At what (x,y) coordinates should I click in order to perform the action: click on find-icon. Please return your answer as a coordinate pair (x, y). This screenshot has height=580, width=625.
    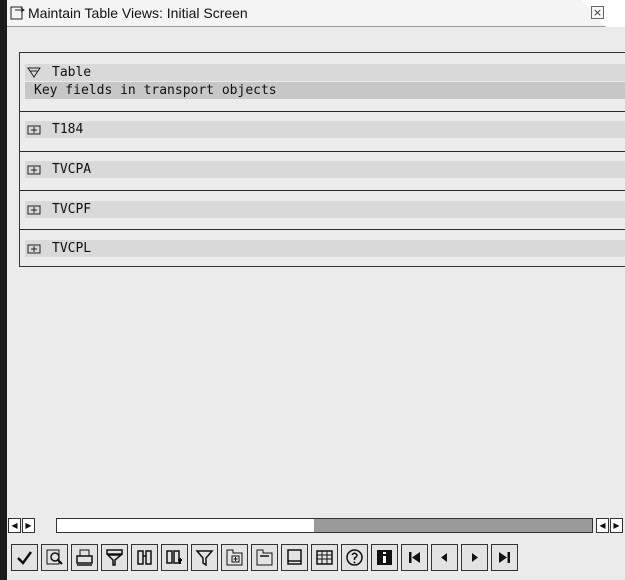
    Looking at the image, I should click on (54, 557).